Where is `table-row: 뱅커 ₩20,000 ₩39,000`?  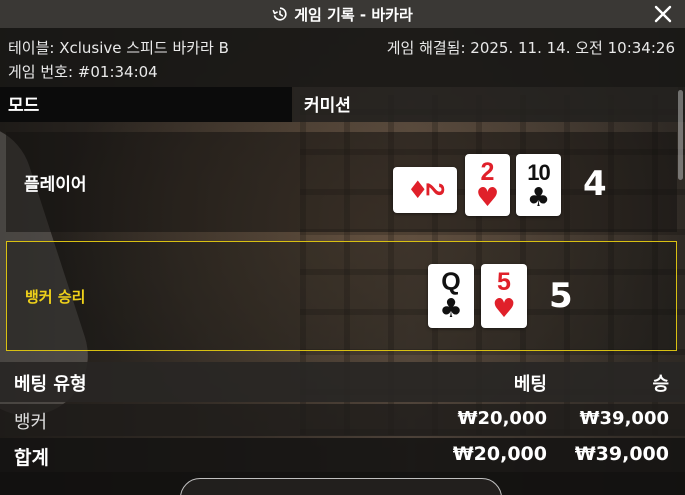
table-row: 뱅커 ₩20,000 ₩39,000 is located at coordinates (342, 420).